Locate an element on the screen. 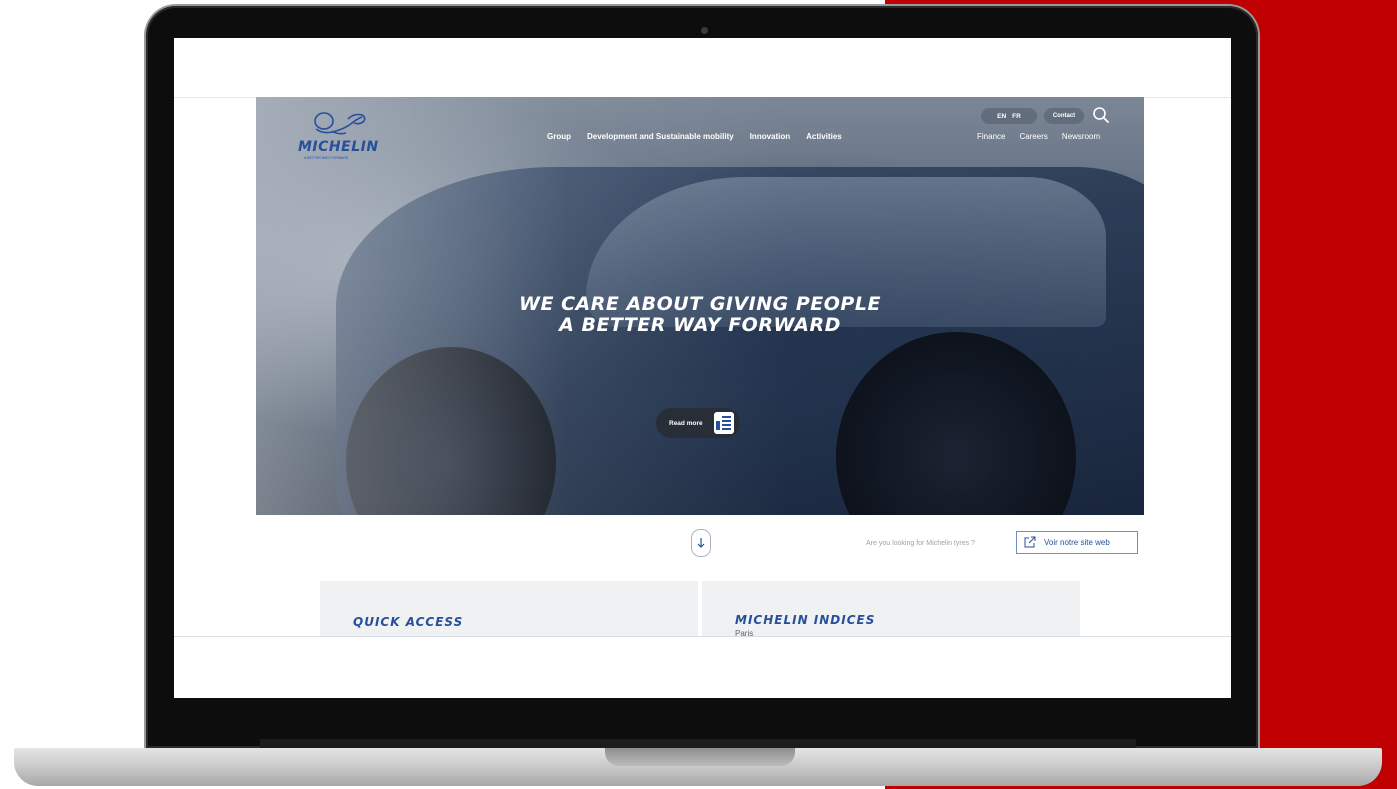  laptop-camera is located at coordinates (704, 30).